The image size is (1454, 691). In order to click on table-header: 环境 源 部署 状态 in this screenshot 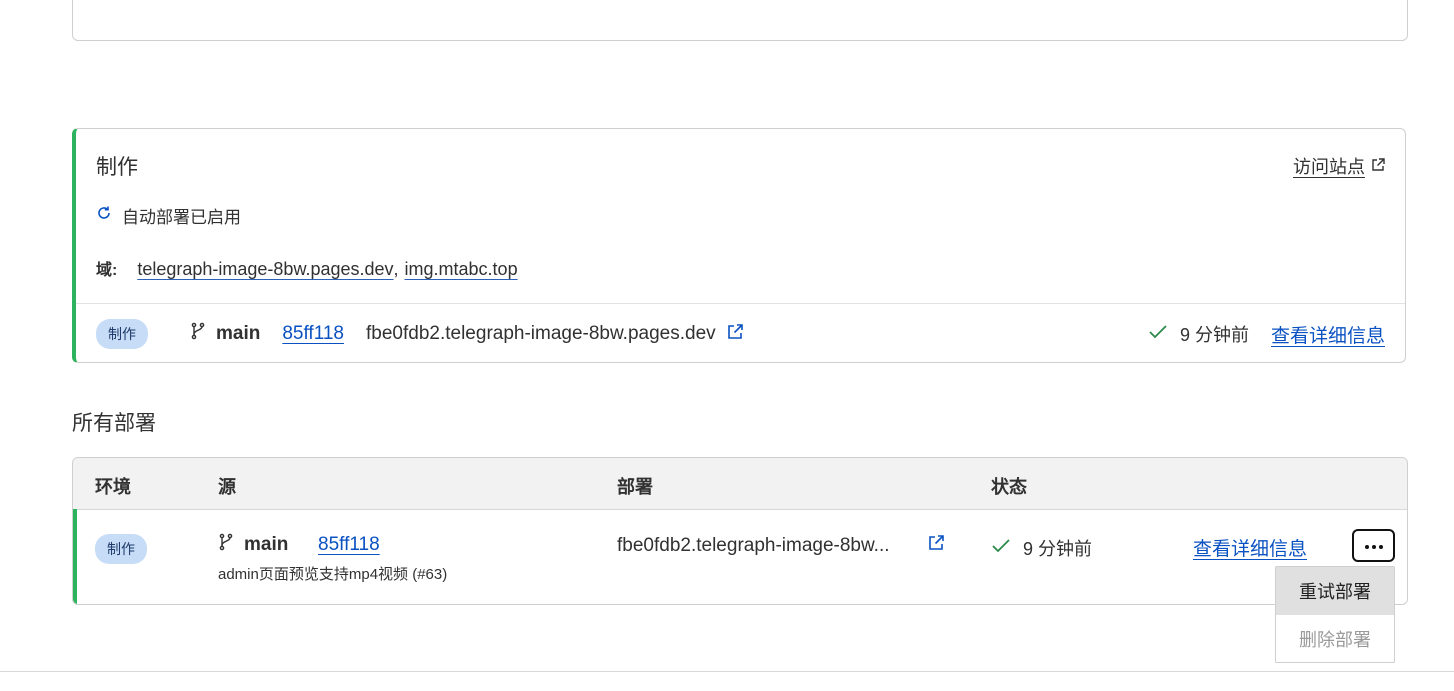, I will do `click(740, 484)`.